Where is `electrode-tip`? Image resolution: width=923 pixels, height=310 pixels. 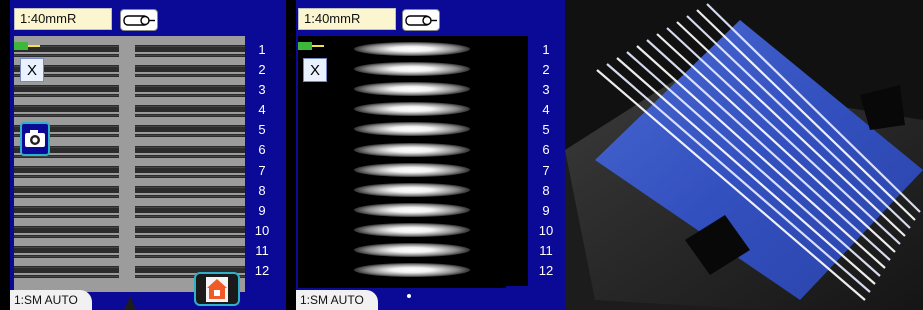
electrode-tip is located at coordinates (130, 303).